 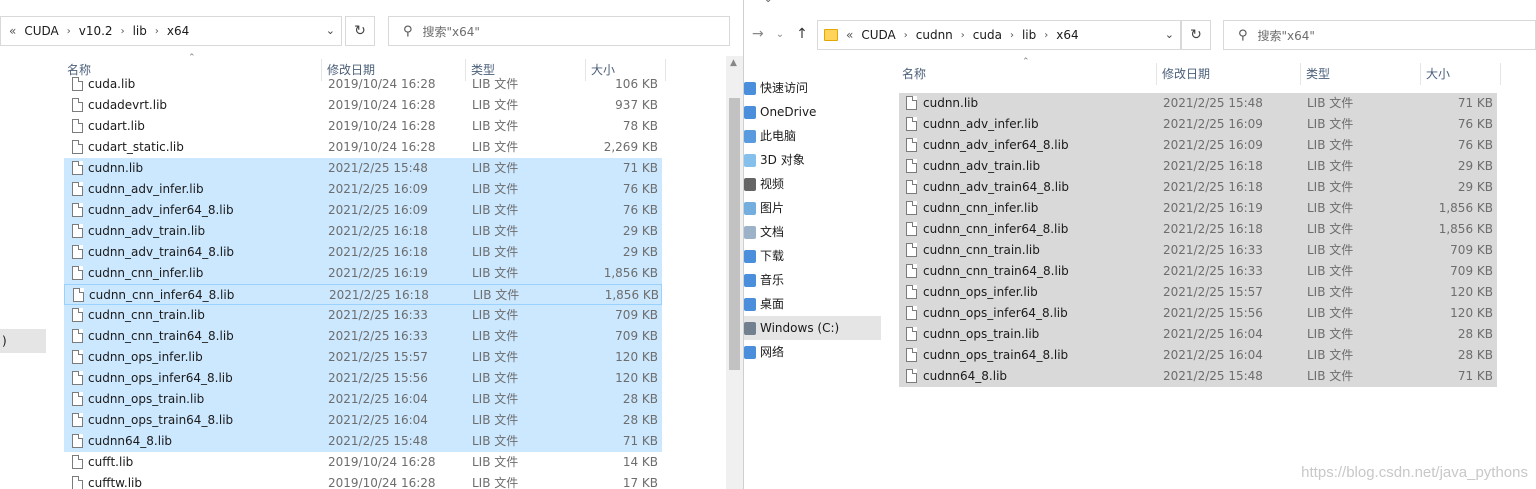 I want to click on file-name: cudnn64_8.lib, so click(x=965, y=376).